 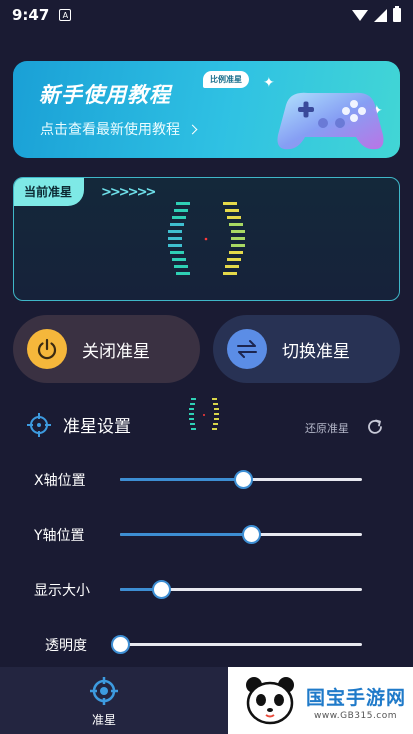 What do you see at coordinates (62, 591) in the screenshot?
I see `slider-label: 显示大小` at bounding box center [62, 591].